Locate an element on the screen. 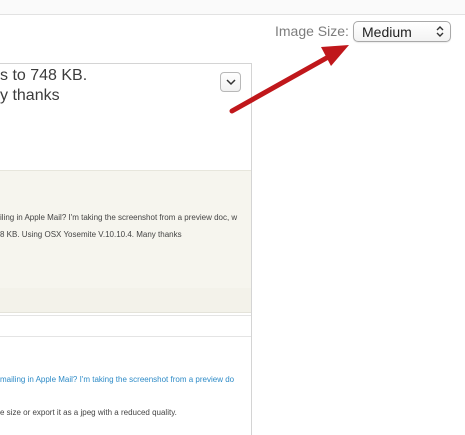 This screenshot has height=435, width=465. collapse-button is located at coordinates (230, 82).